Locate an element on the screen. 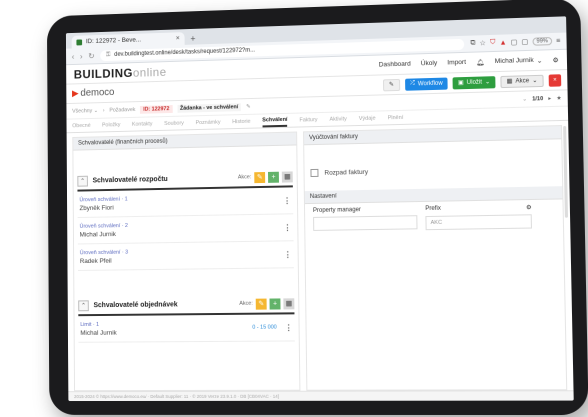  actions-button: ▦ Akce ⌄ is located at coordinates (522, 81).